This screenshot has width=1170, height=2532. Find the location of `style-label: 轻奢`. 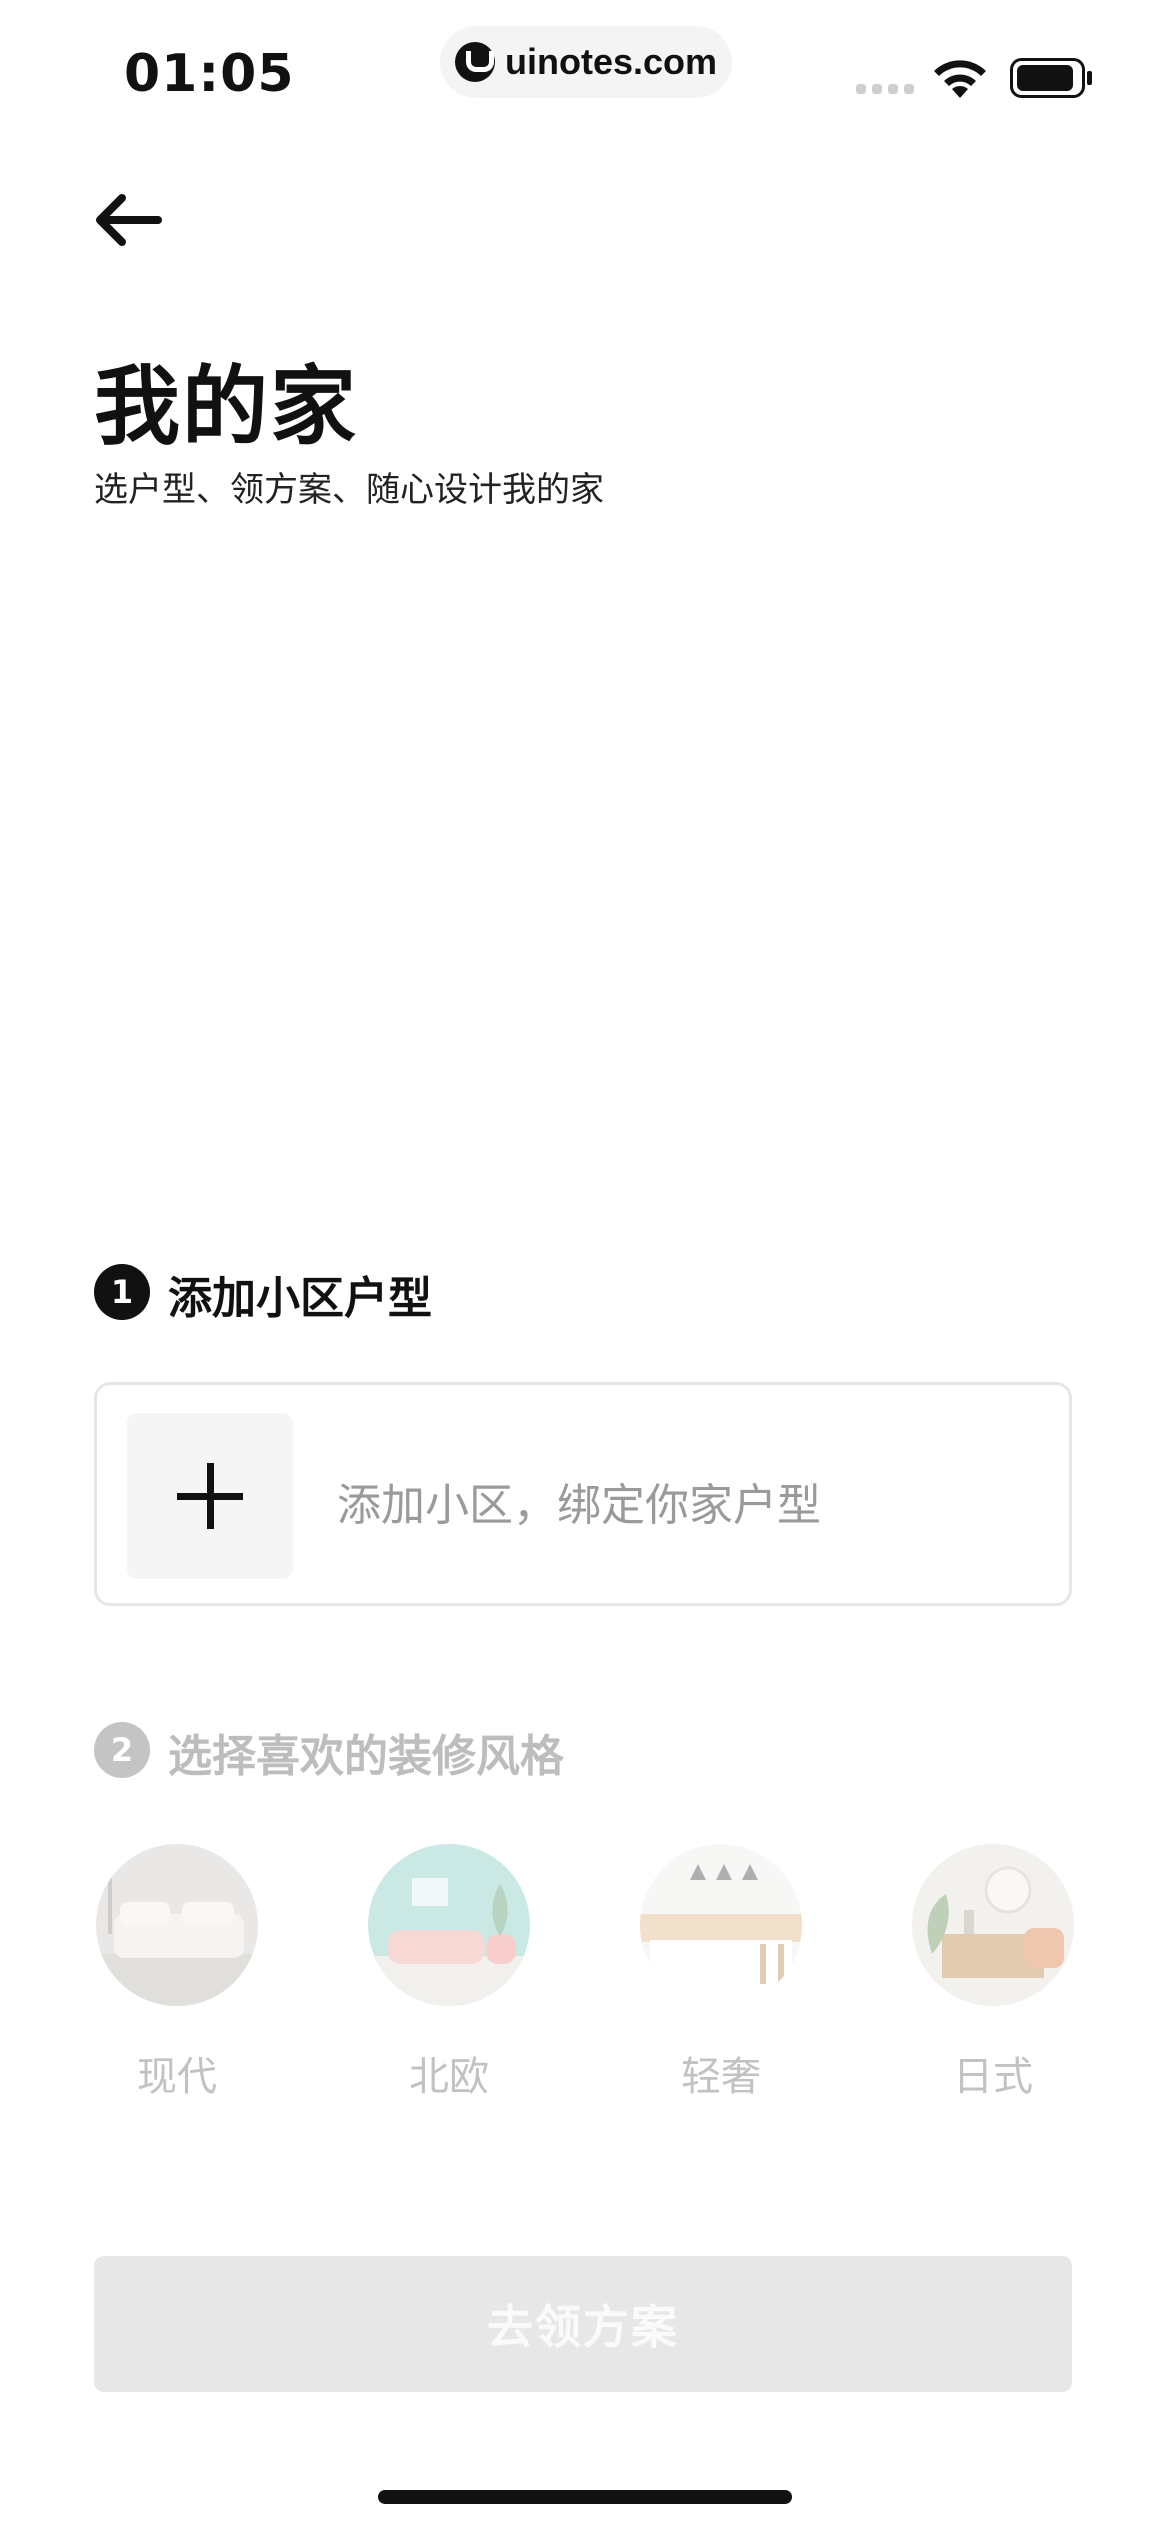

style-label: 轻奢 is located at coordinates (721, 2077).